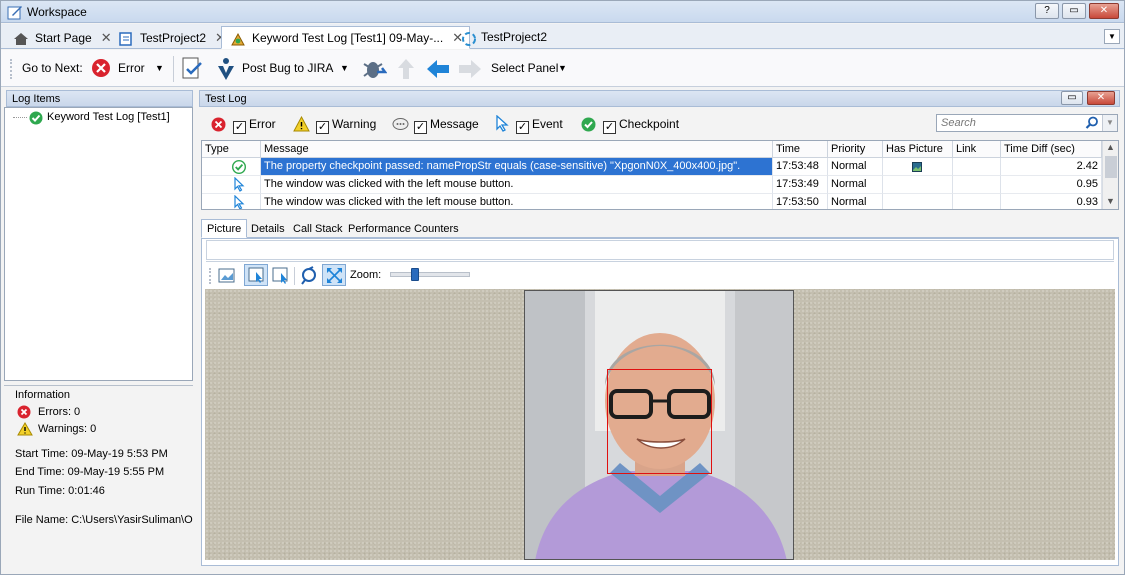 The image size is (1125, 575). What do you see at coordinates (1072, 98) in the screenshot?
I see `test-log-restore-button: ▭` at bounding box center [1072, 98].